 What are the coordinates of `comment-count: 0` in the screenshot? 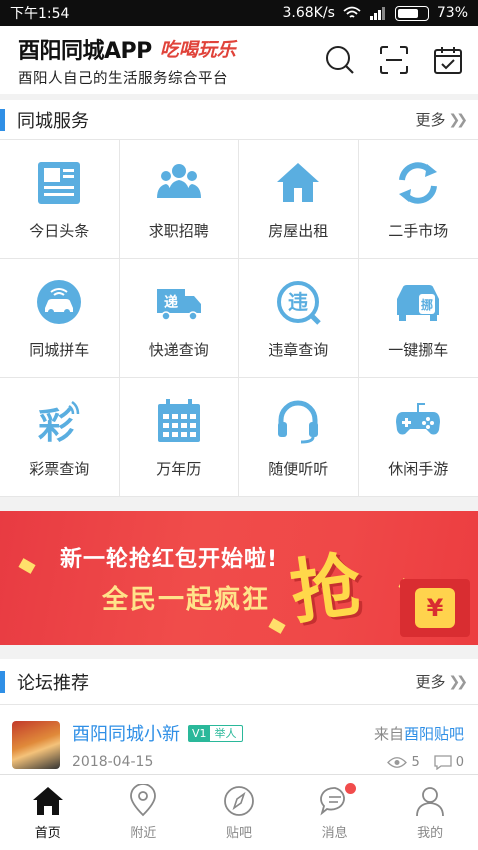 It's located at (449, 762).